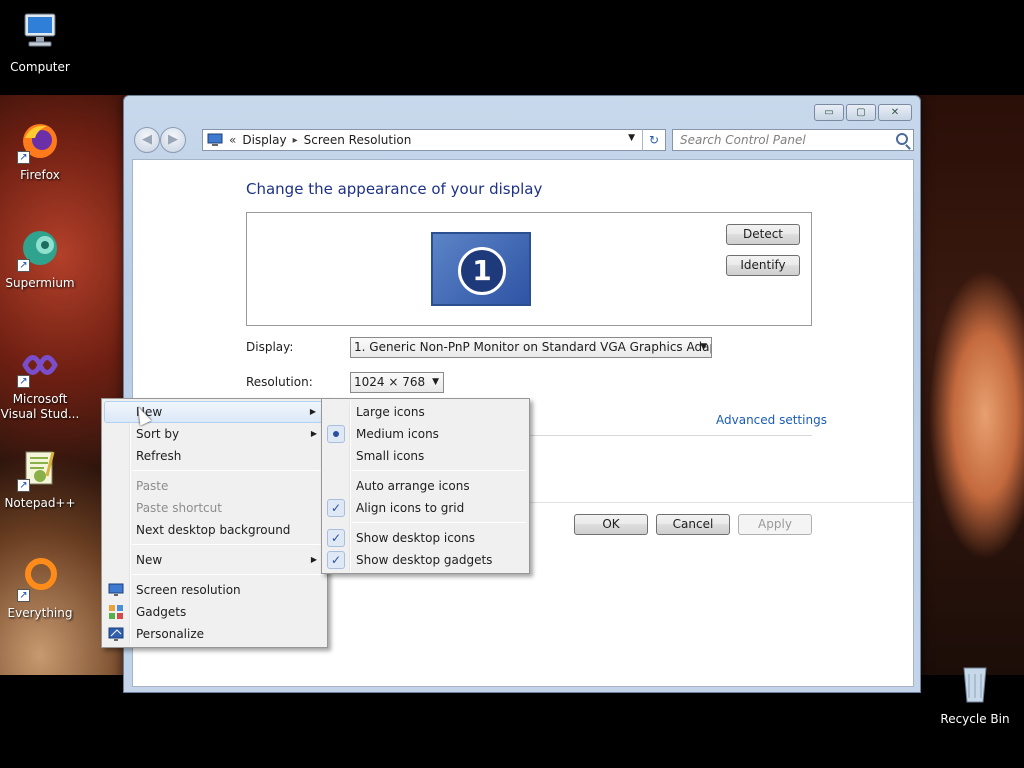  Describe the element at coordinates (763, 265) in the screenshot. I see `identify-button: Identify` at that location.